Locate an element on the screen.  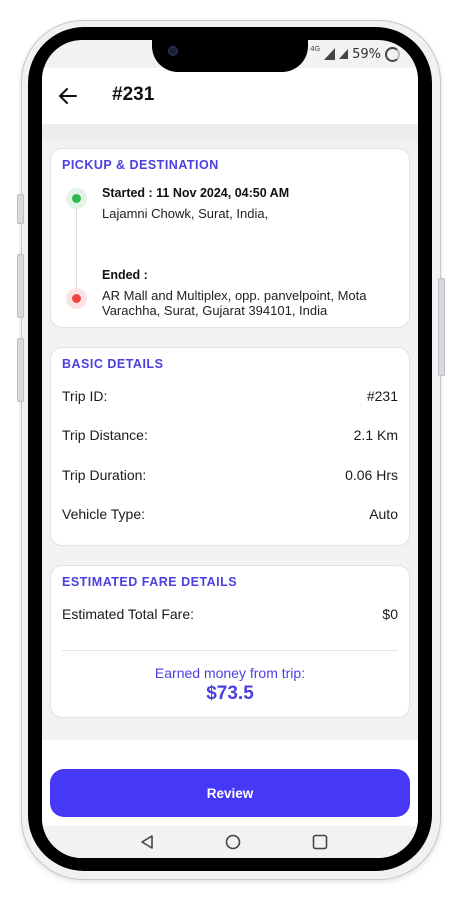
back-arrow-icon is located at coordinates (68, 96).